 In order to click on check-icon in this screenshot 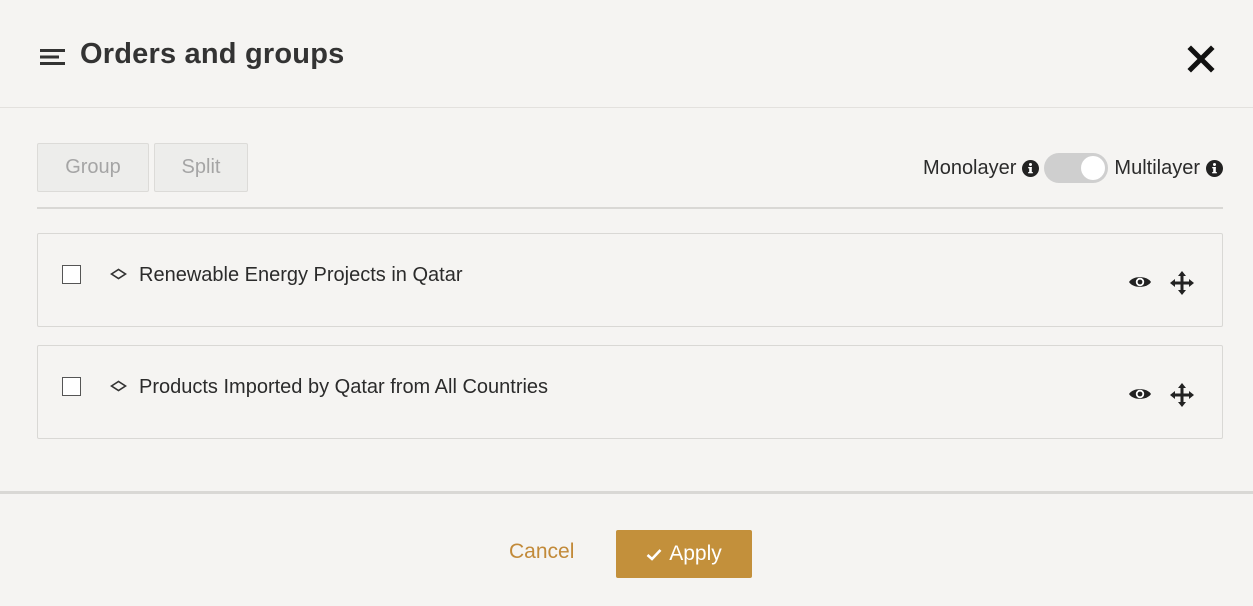, I will do `click(654, 554)`.